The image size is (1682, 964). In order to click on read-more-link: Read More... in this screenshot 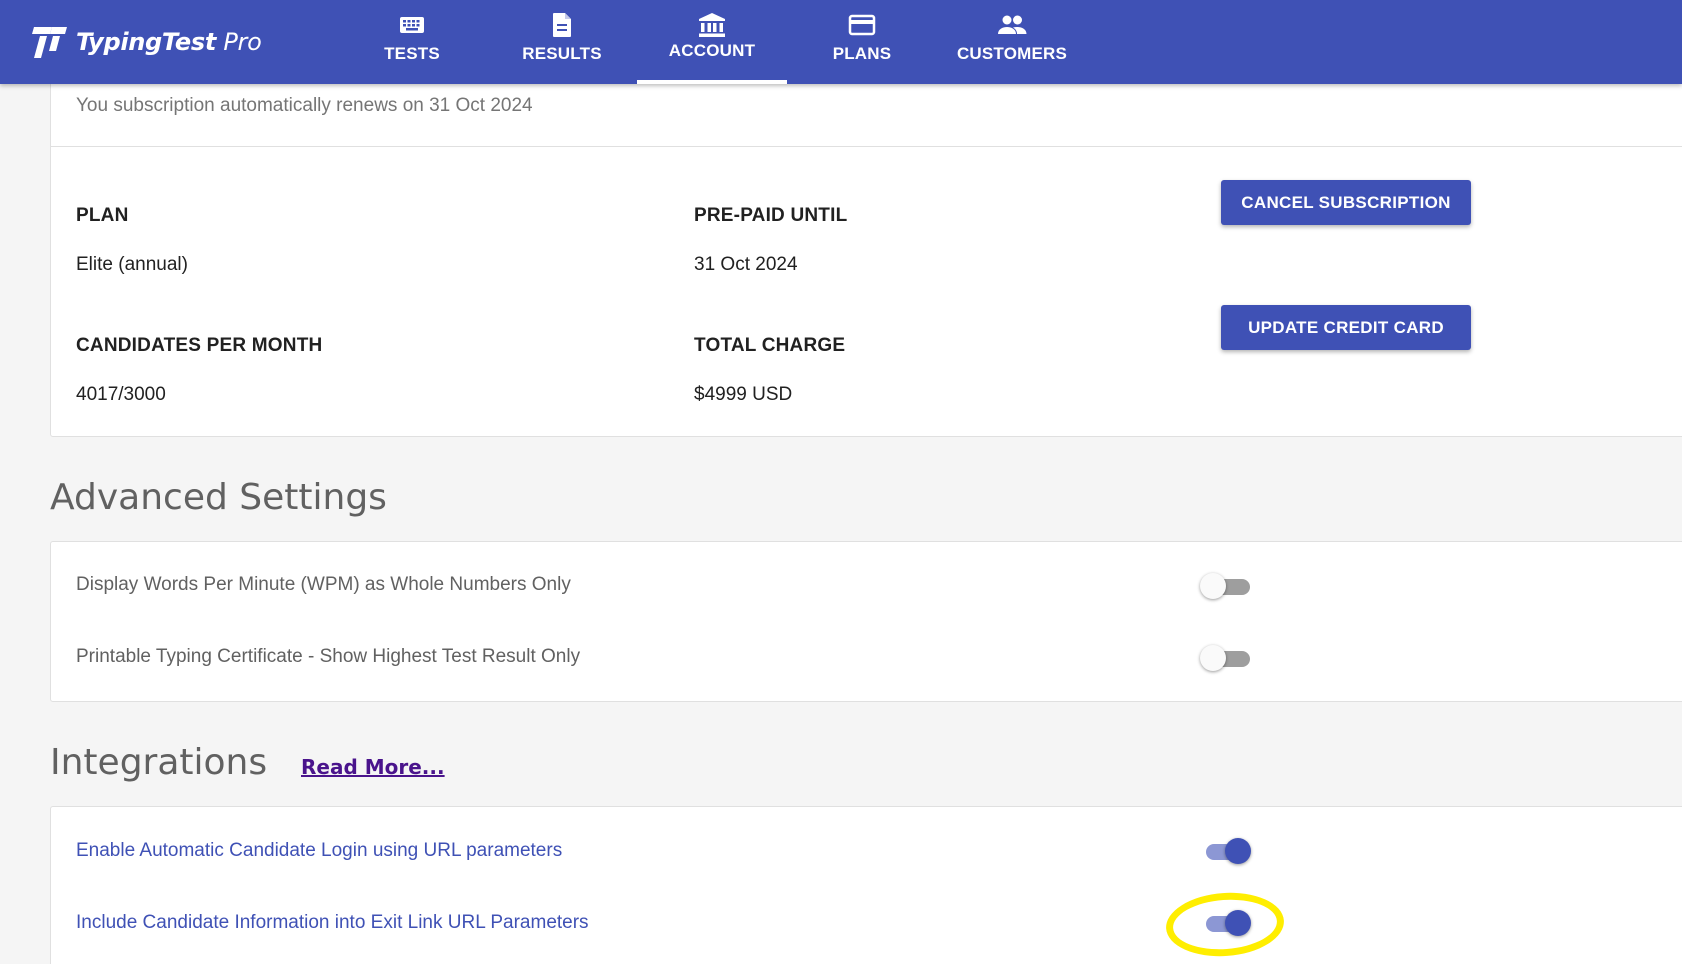, I will do `click(373, 767)`.